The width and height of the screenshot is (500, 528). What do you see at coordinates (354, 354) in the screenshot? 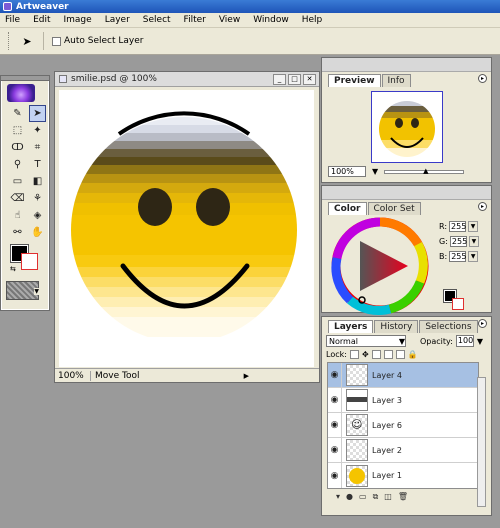
I see `lock-transparency-checkbox` at bounding box center [354, 354].